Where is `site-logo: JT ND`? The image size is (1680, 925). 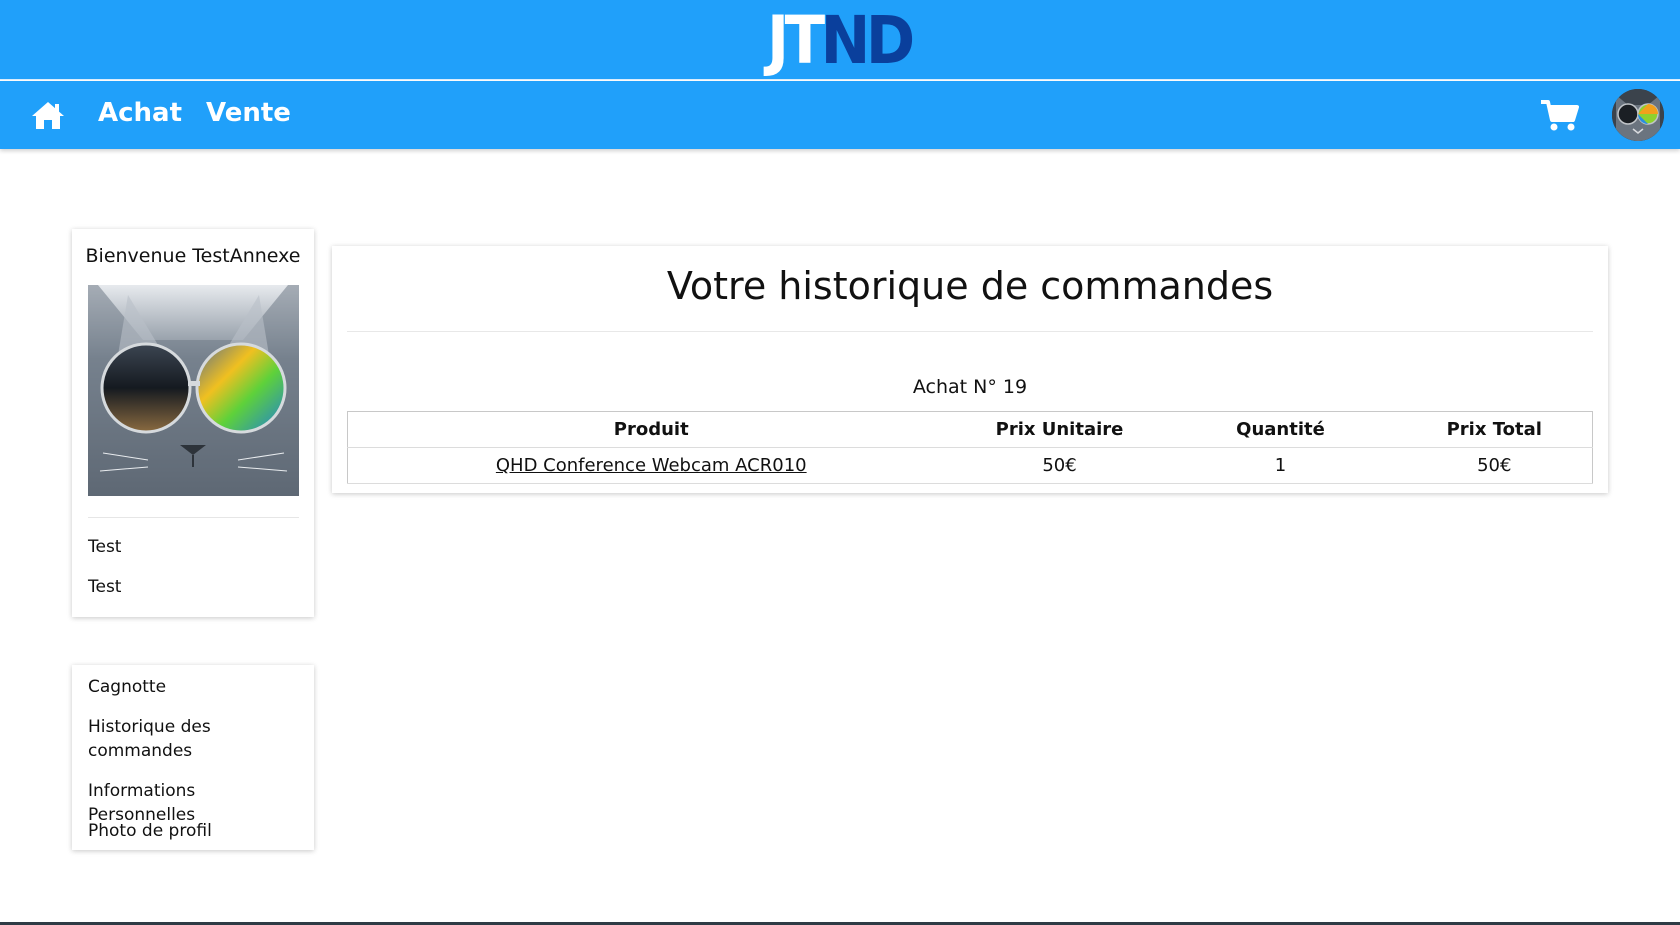 site-logo: JT ND is located at coordinates (841, 40).